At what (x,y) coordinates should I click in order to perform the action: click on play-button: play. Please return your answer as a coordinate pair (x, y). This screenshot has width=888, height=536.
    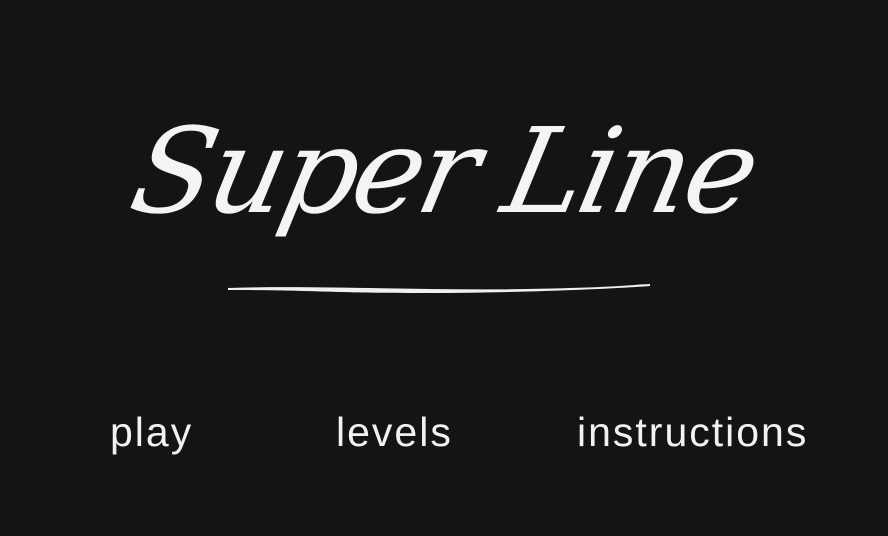
    Looking at the image, I should click on (151, 432).